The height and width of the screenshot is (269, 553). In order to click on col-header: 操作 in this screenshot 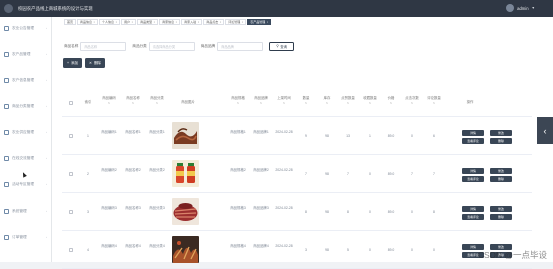, I will do `click(470, 102)`.